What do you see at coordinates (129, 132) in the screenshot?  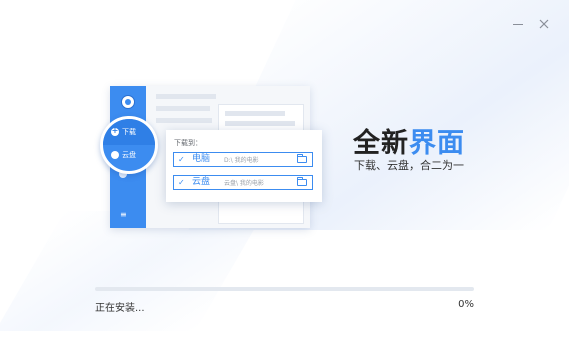 I see `bubble-download-label: 下载` at bounding box center [129, 132].